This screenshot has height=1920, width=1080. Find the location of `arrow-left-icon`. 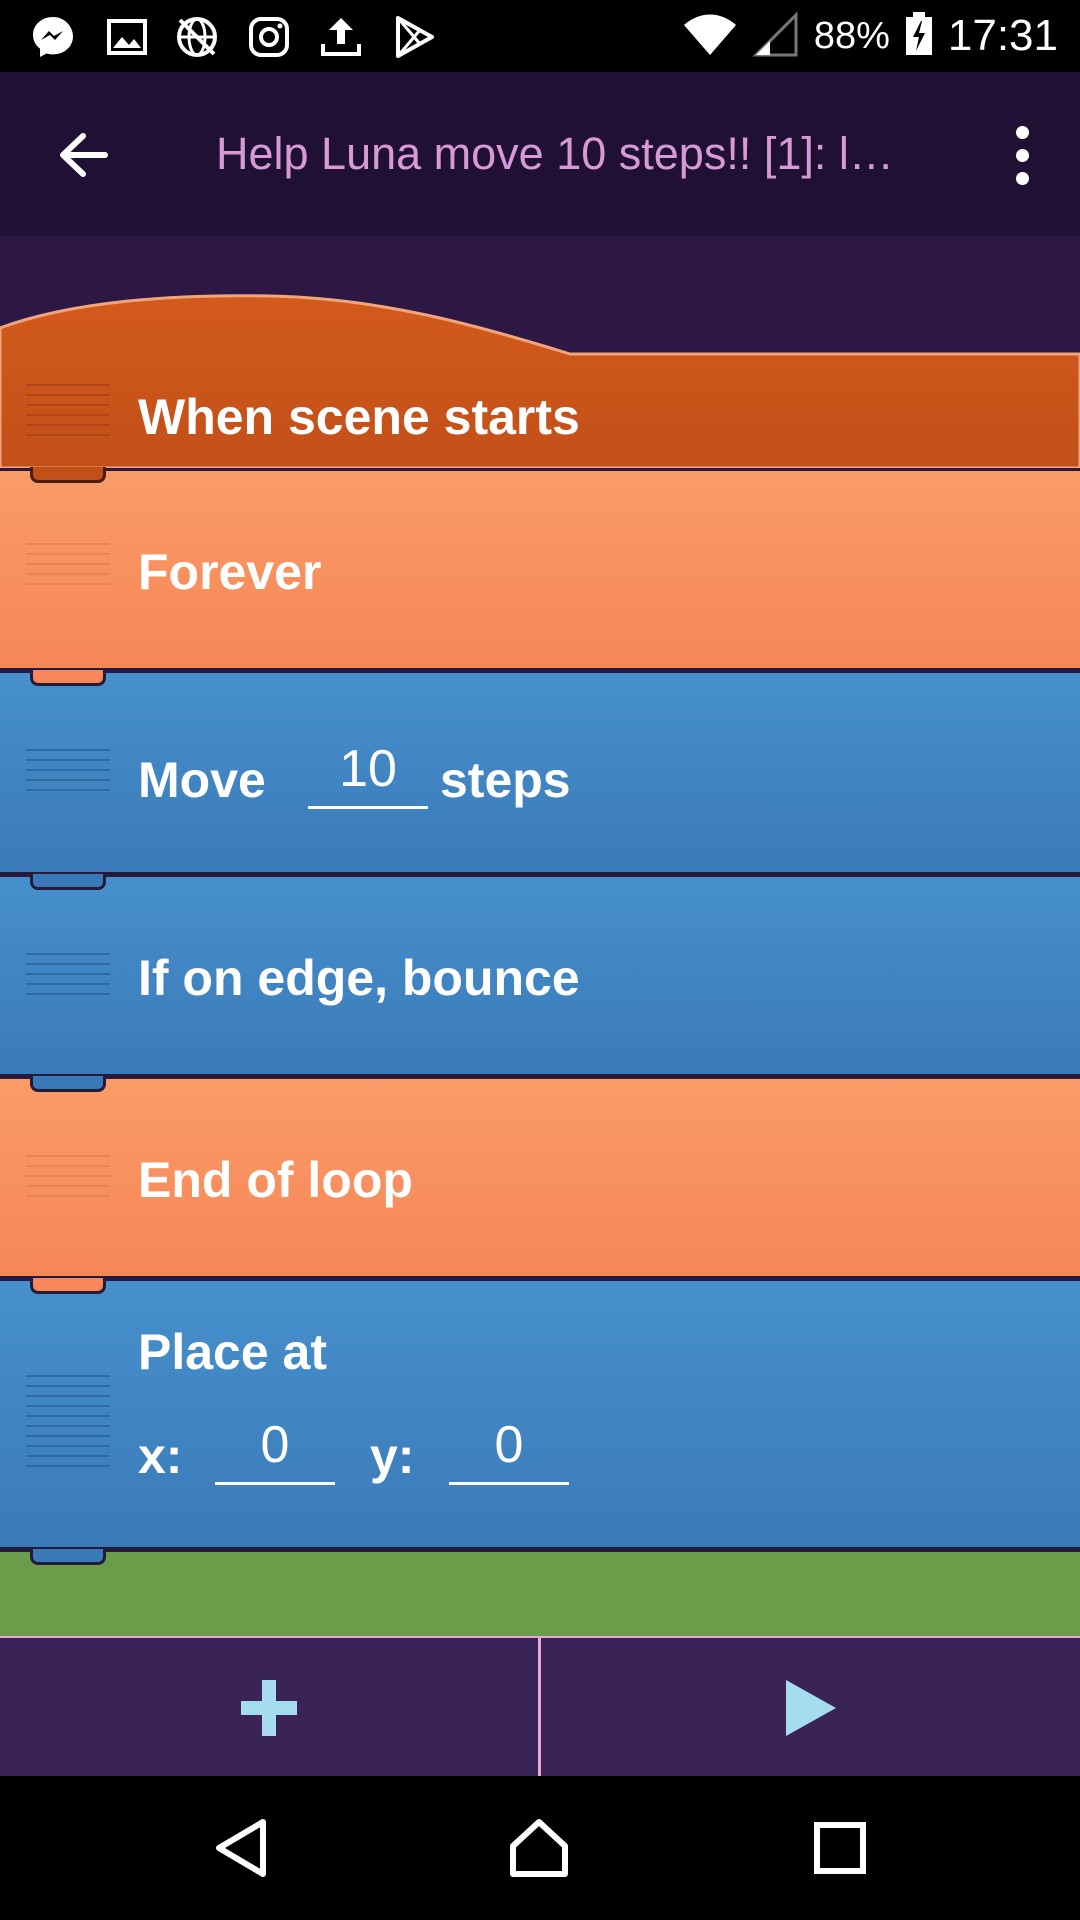

arrow-left-icon is located at coordinates (84, 155).